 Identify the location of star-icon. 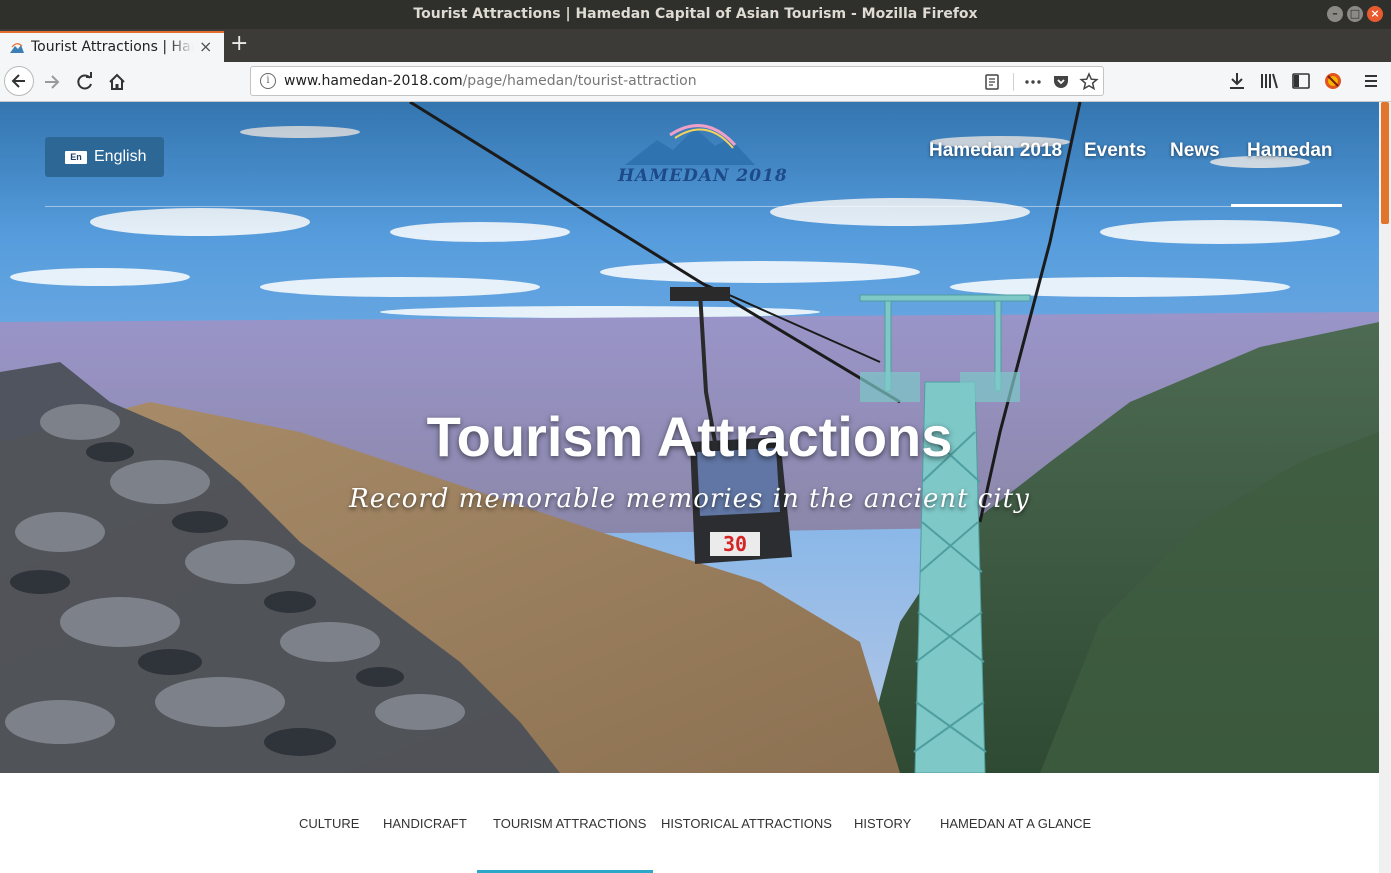
(1089, 82).